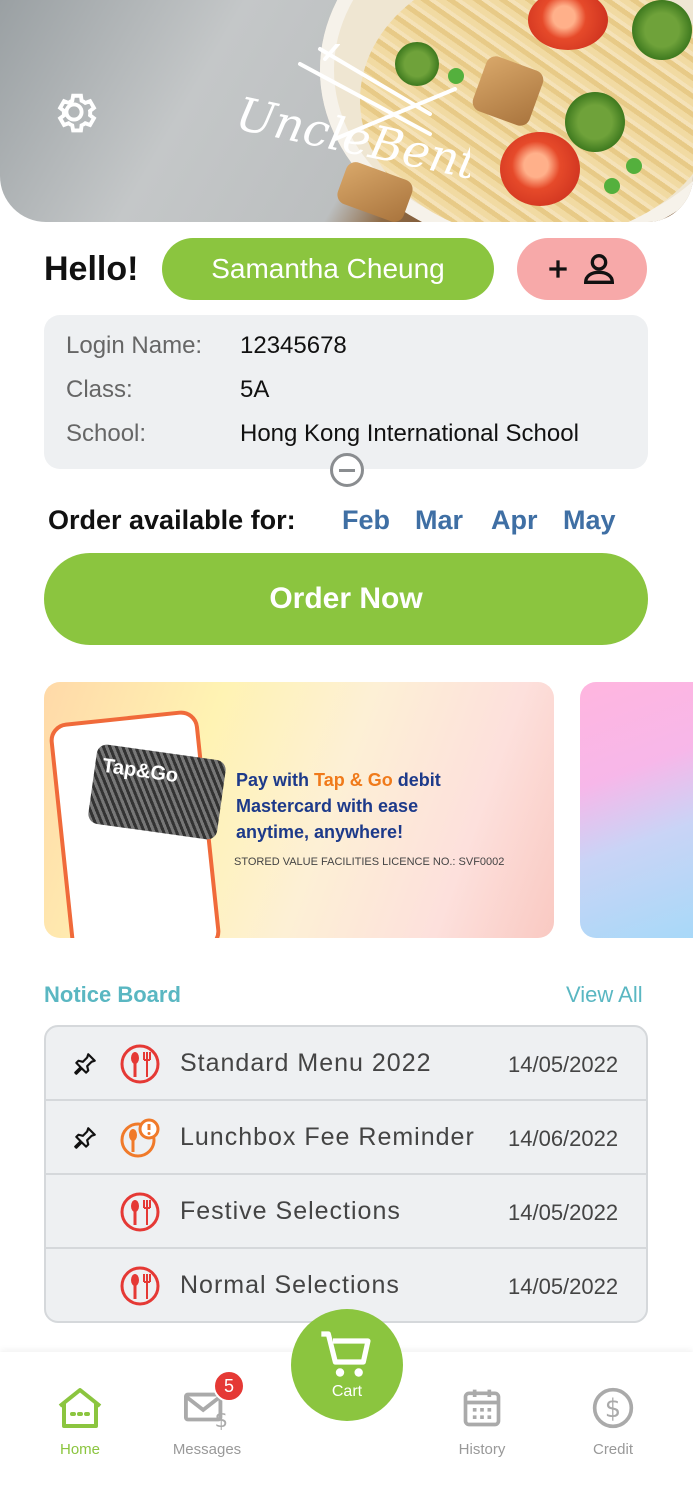 The width and height of the screenshot is (693, 1500). I want to click on nav-credit: $ Credit, so click(613, 1422).